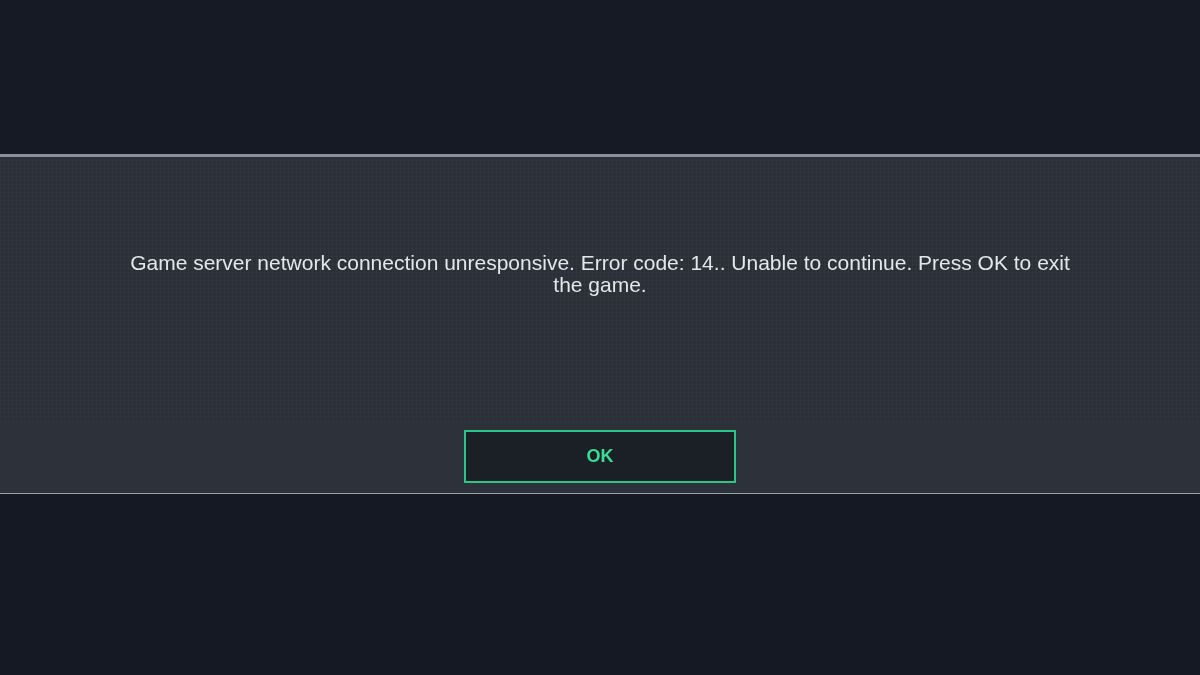  I want to click on ok-button: OK, so click(600, 456).